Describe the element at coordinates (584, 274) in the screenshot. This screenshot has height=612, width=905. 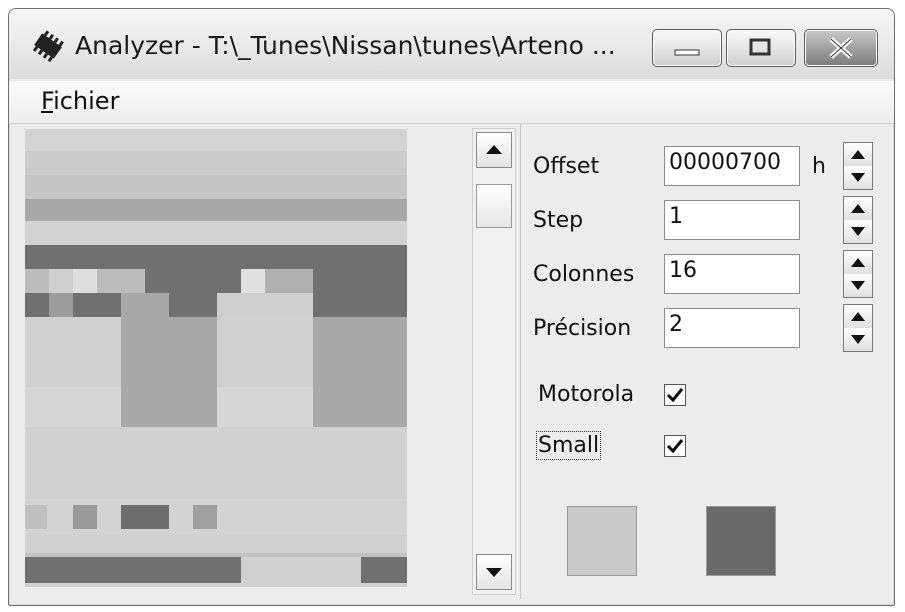
I see `colonnes-label: Colonnes` at that location.